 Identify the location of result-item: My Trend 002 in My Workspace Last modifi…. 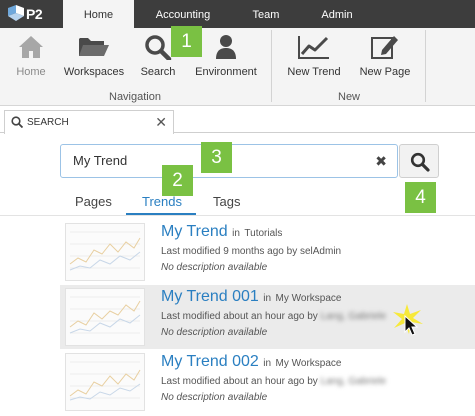
(267, 382).